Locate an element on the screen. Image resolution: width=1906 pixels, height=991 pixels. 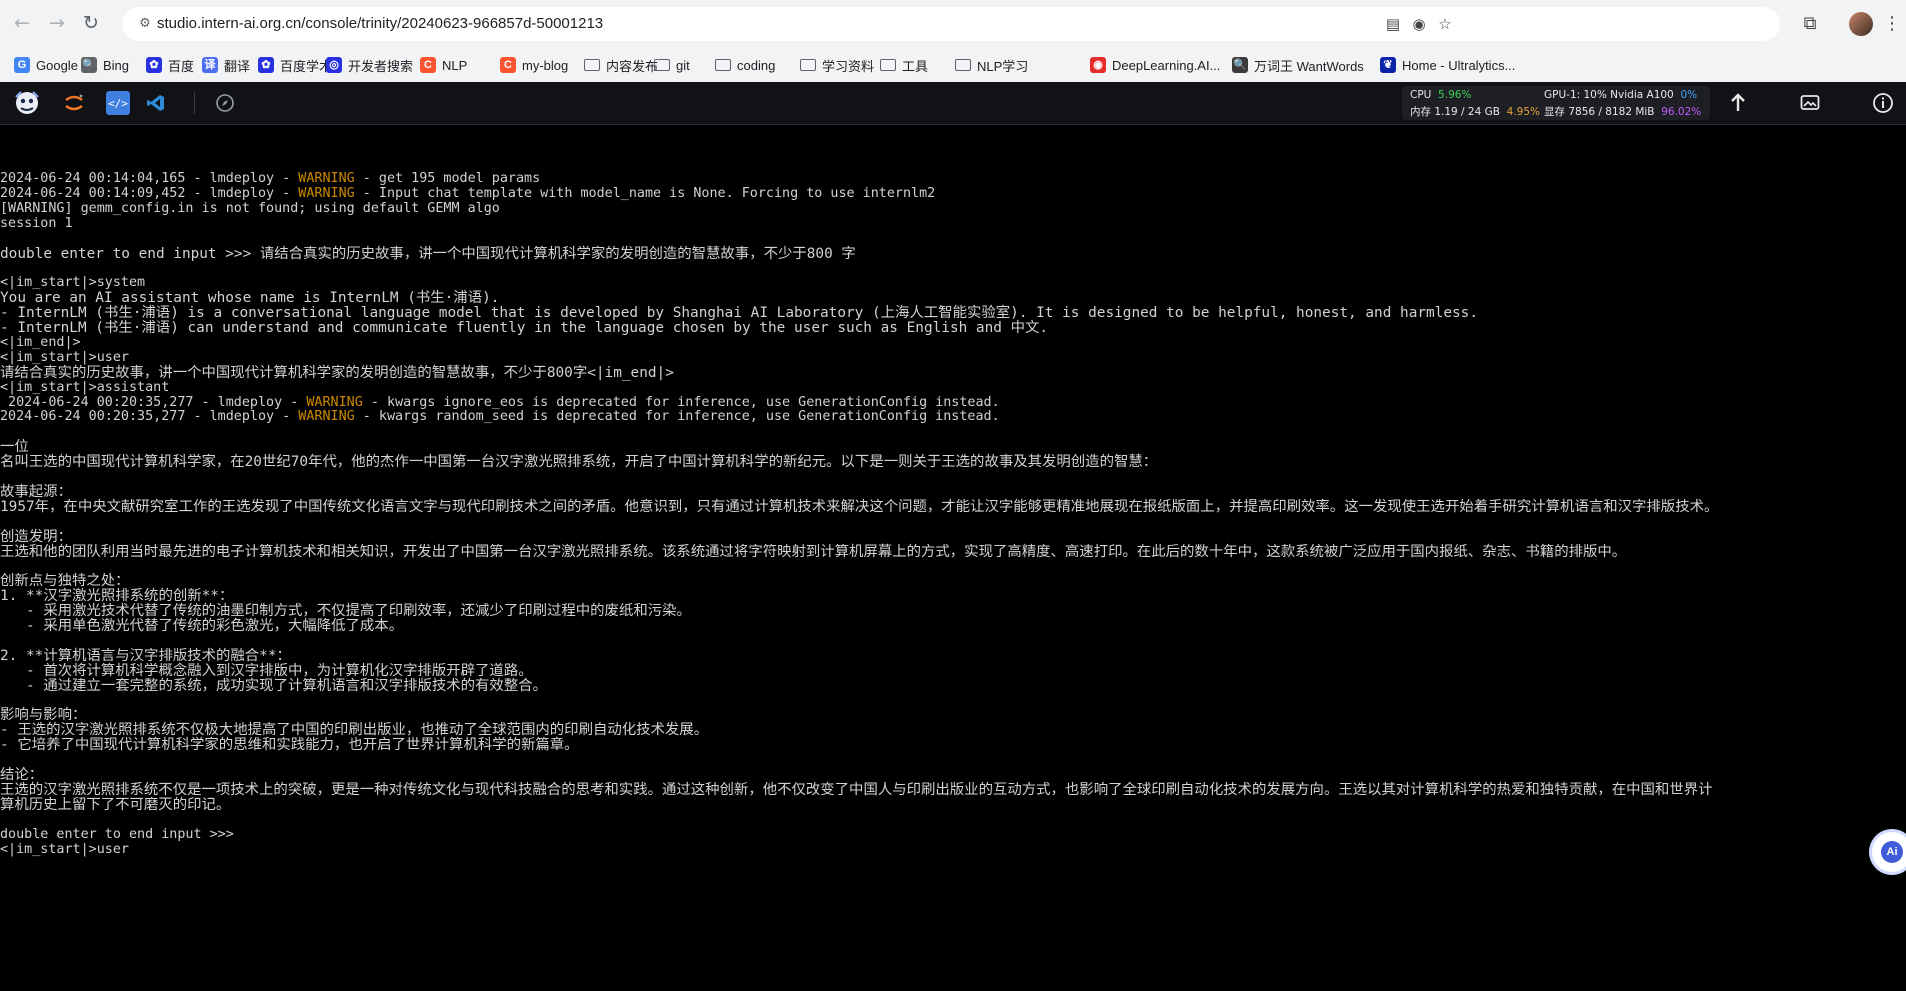
terminal-tab-icon: </> is located at coordinates (118, 103).